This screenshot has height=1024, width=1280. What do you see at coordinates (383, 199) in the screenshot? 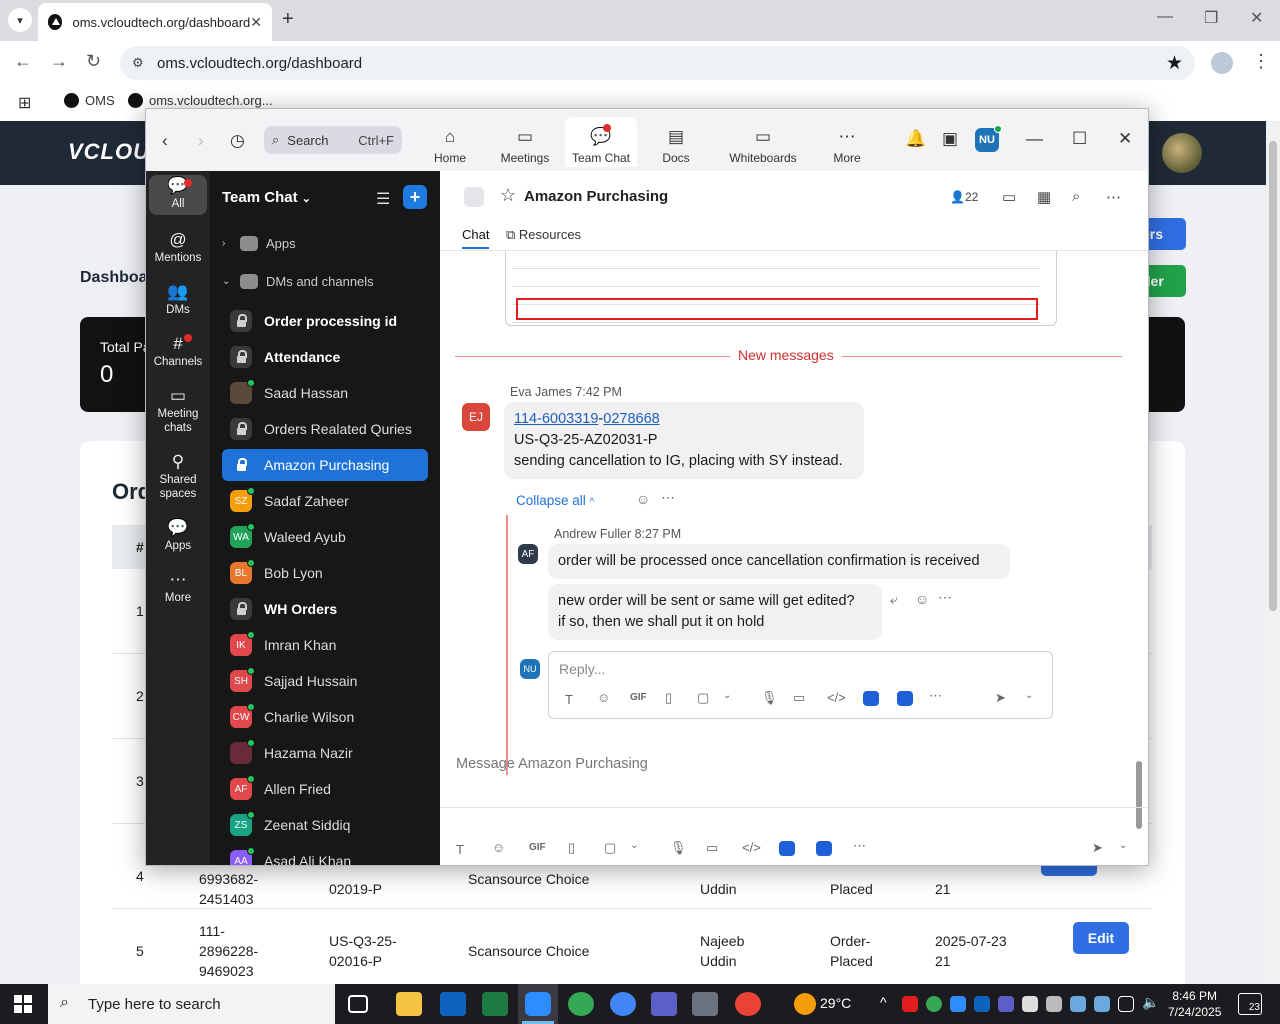
I see `filter-icon: ☰` at bounding box center [383, 199].